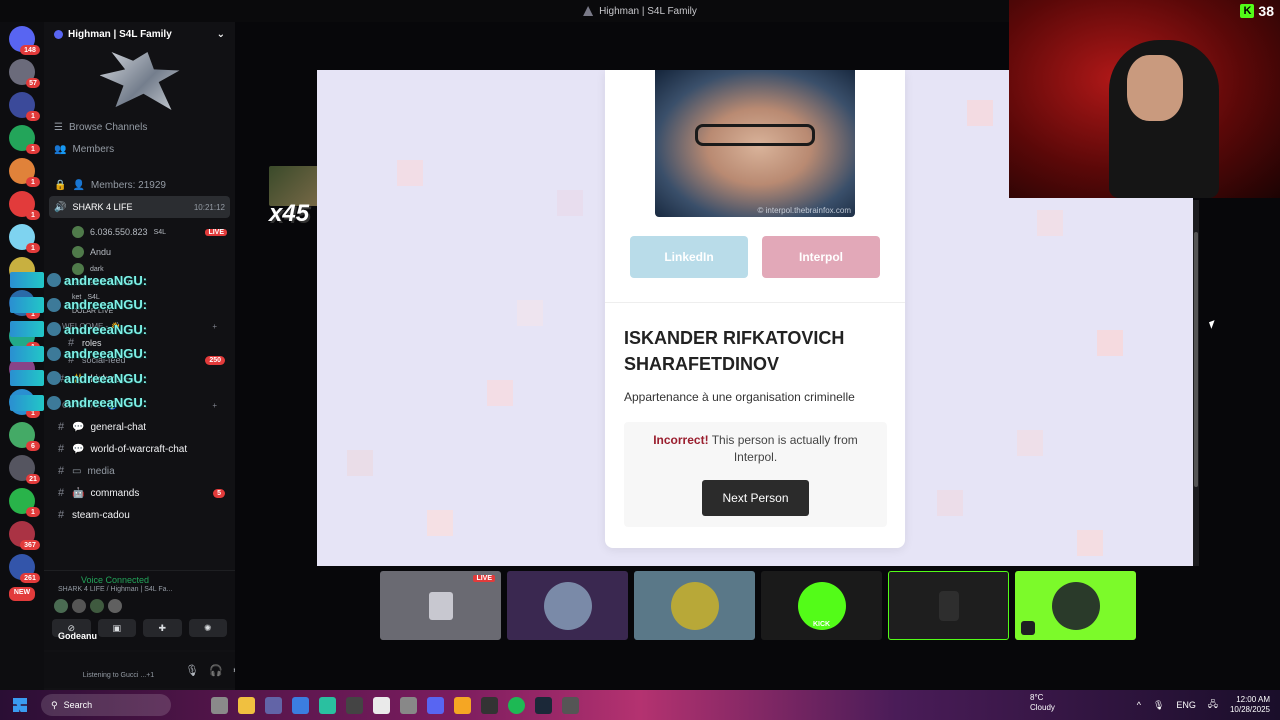 The height and width of the screenshot is (720, 1280). What do you see at coordinates (24, 469) in the screenshot?
I see `server-icon: 21` at bounding box center [24, 469].